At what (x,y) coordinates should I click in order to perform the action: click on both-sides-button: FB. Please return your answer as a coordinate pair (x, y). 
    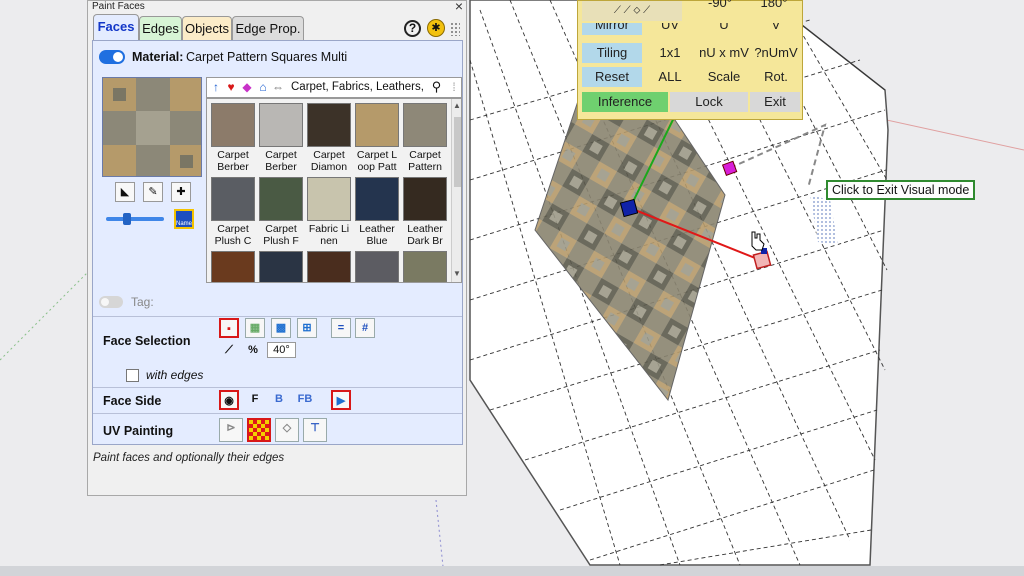
    Looking at the image, I should click on (305, 400).